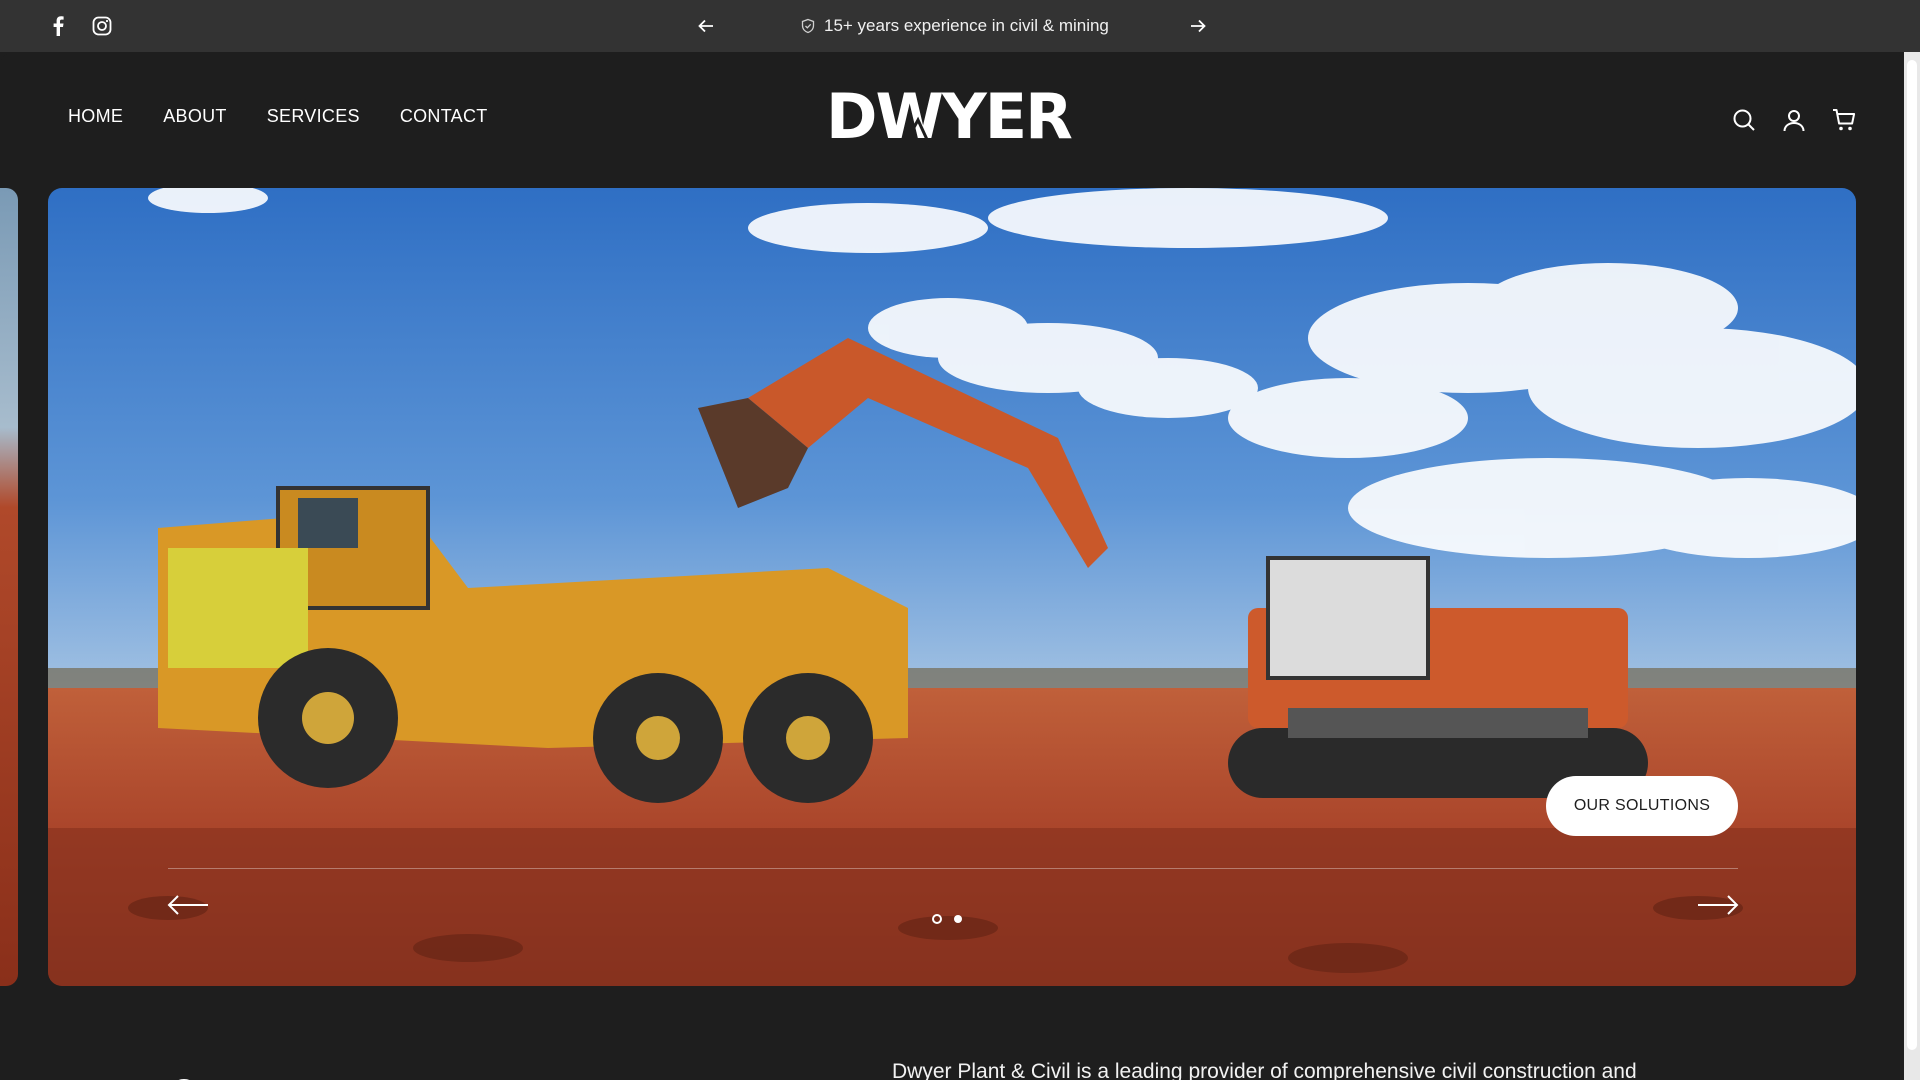 The width and height of the screenshot is (1920, 1080). I want to click on arrow-left-icon, so click(705, 26).